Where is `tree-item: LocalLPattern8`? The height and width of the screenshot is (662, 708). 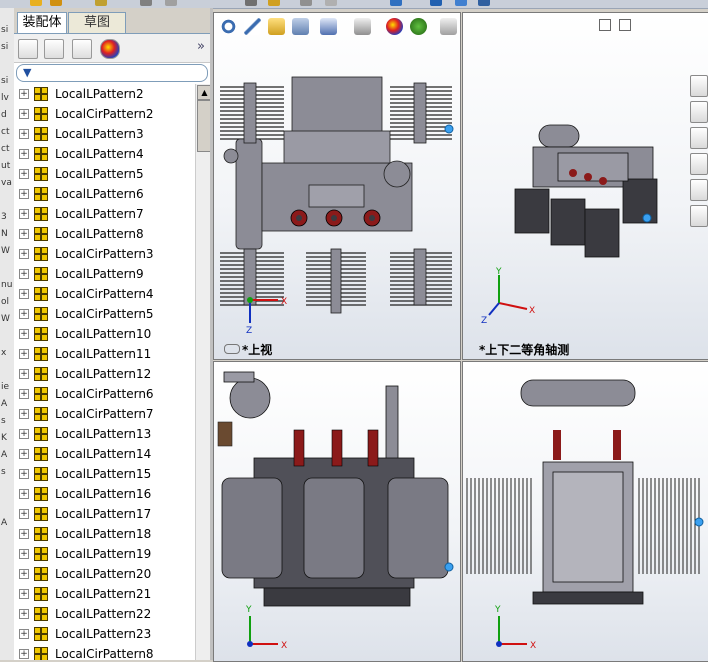
tree-item: LocalLPattern8 is located at coordinates (104, 234).